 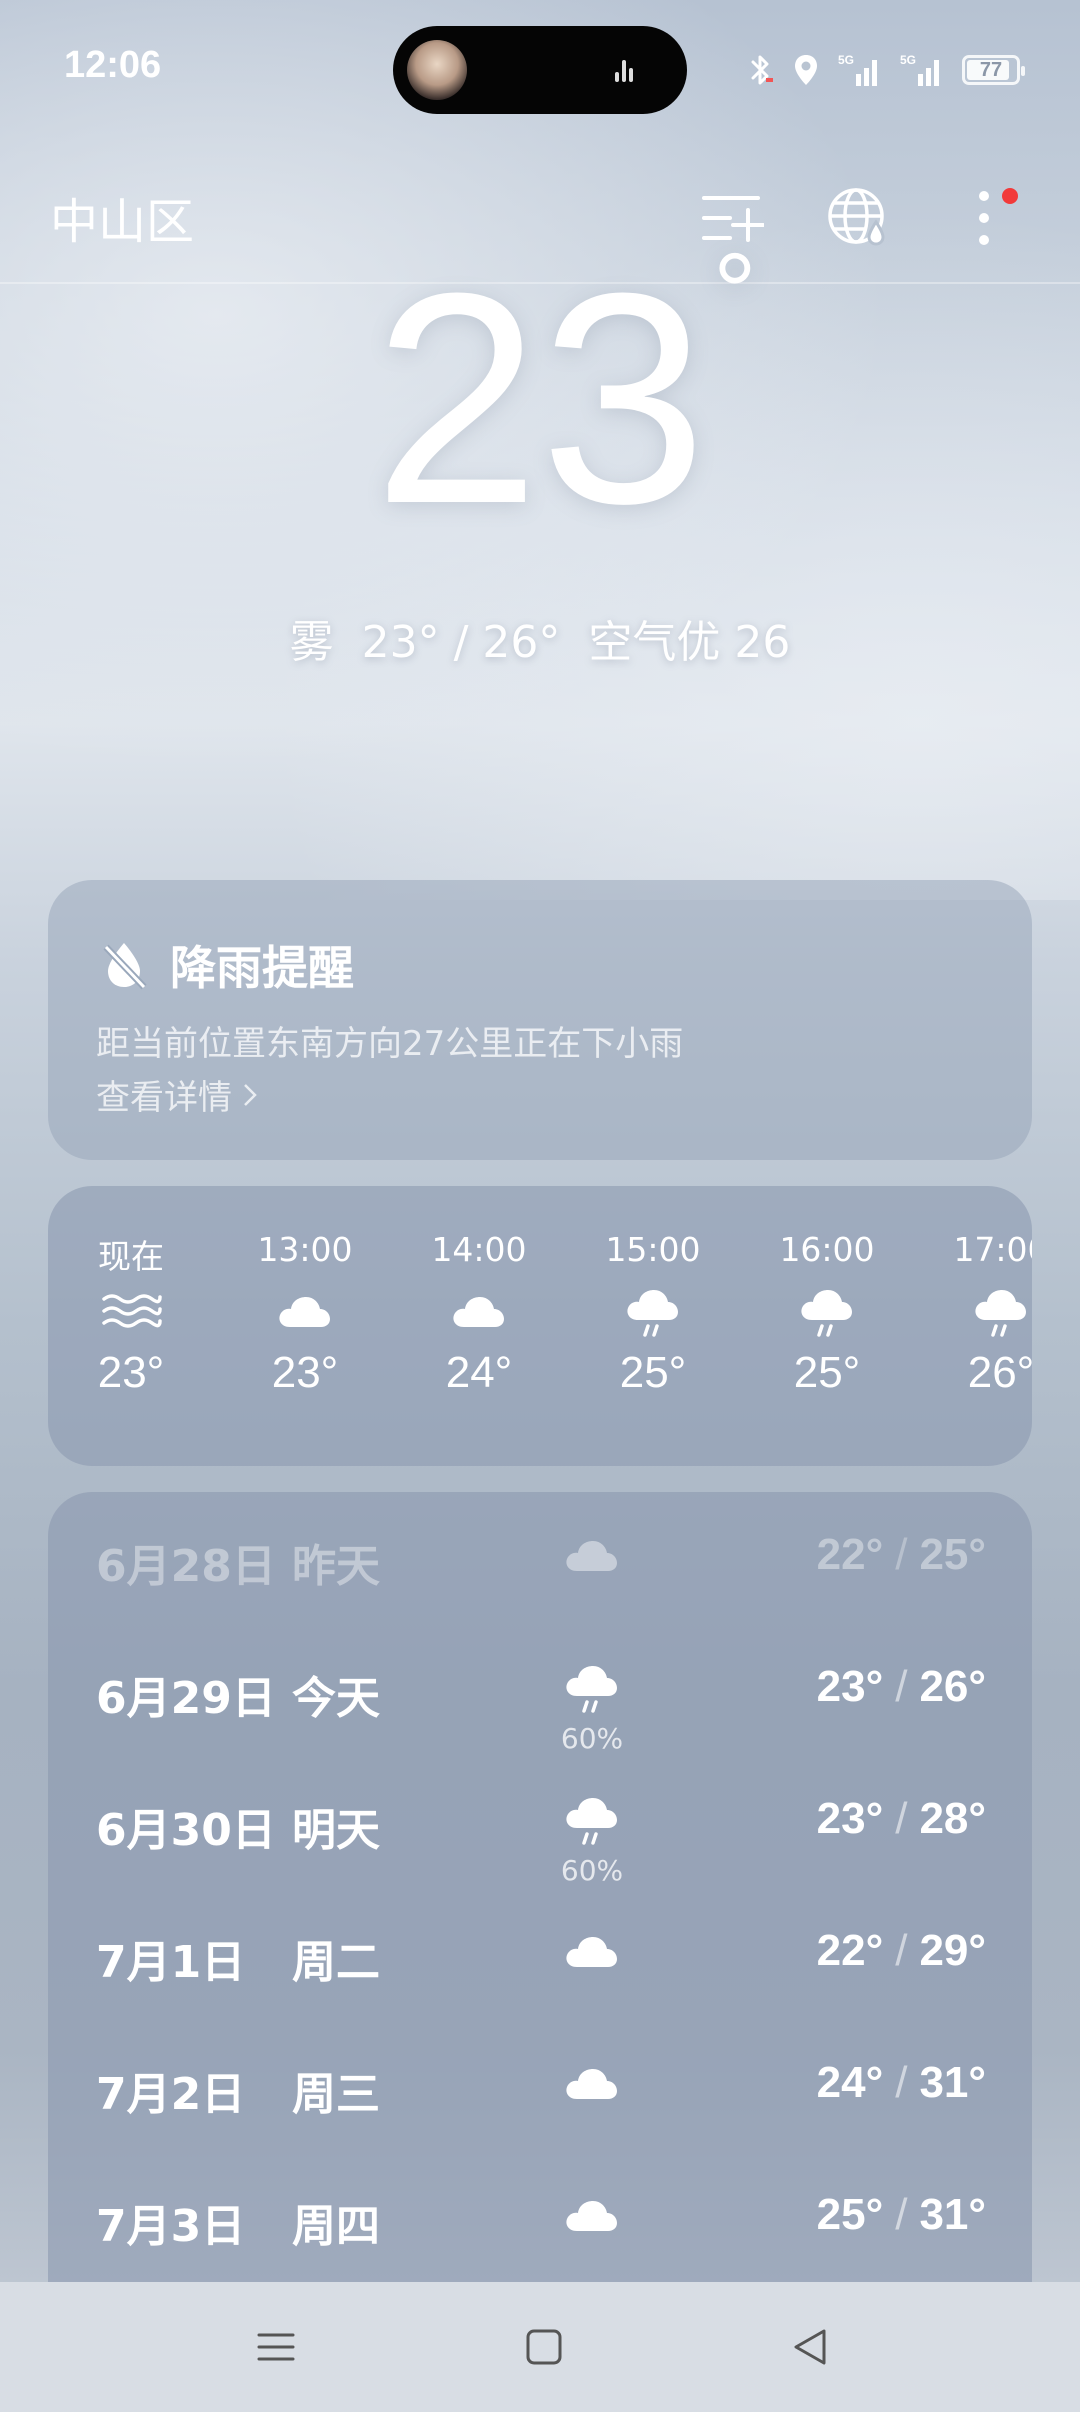 I want to click on home-button, so click(x=544, y=2347).